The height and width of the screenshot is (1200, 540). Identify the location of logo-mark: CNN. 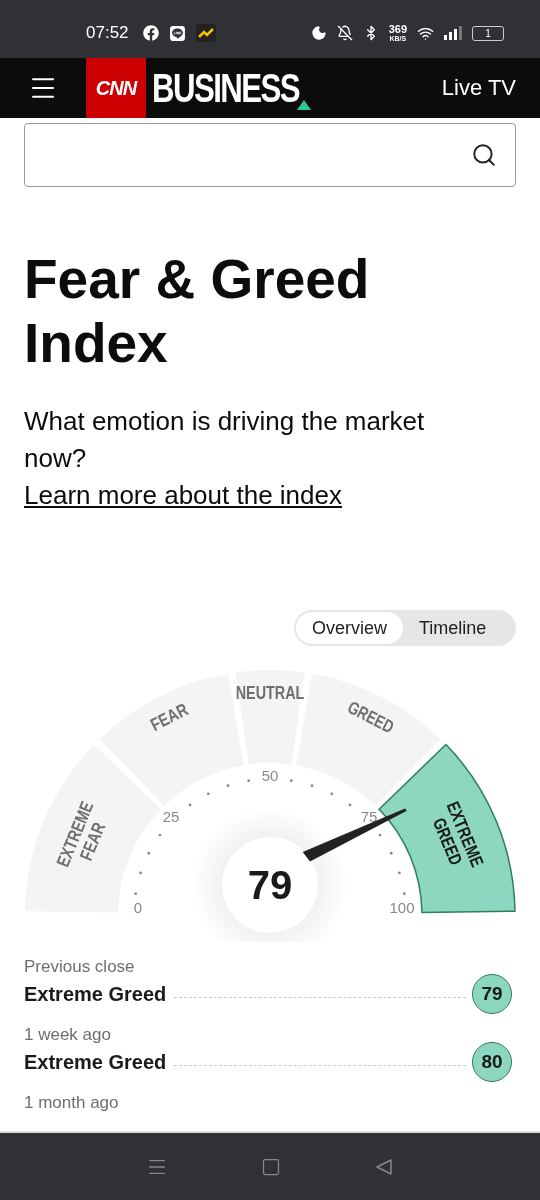
(116, 88).